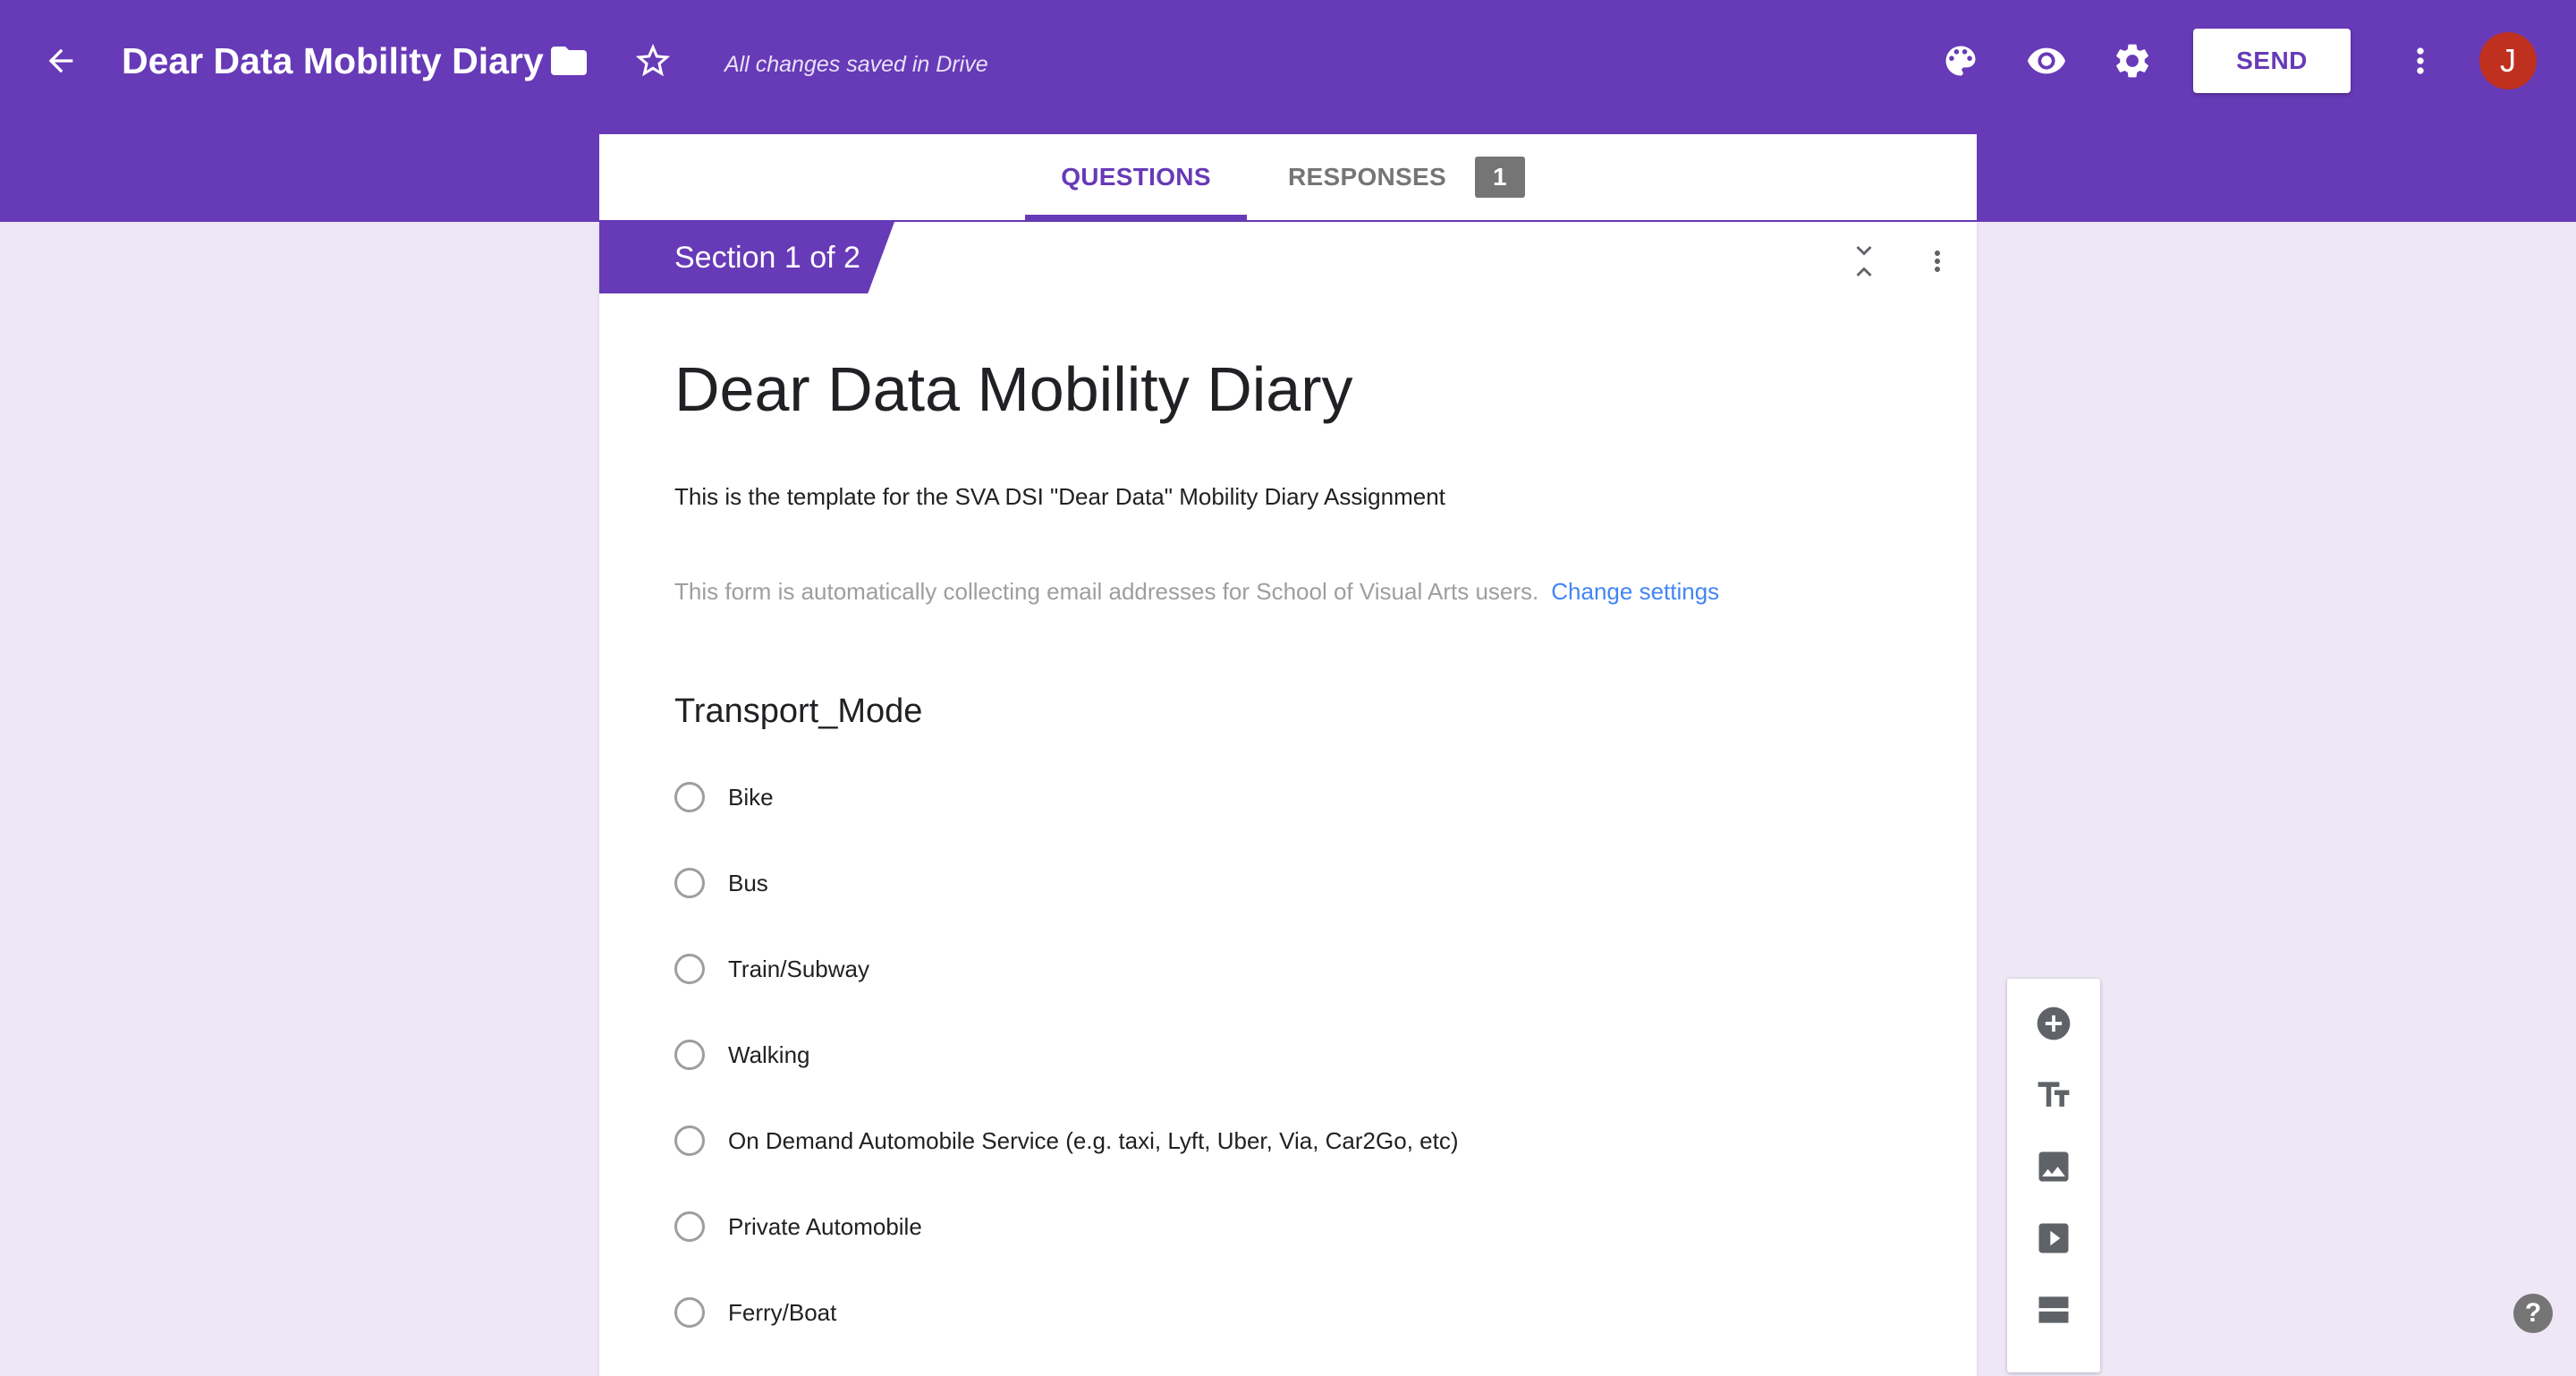 This screenshot has width=2576, height=1376. What do you see at coordinates (2132, 61) in the screenshot?
I see `settings-gear-icon` at bounding box center [2132, 61].